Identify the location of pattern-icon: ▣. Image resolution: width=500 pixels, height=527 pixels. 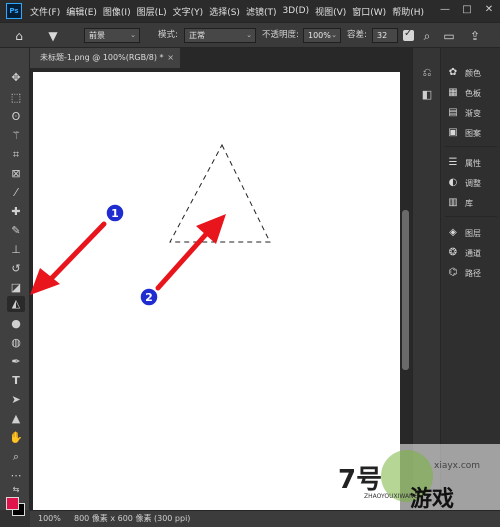
(453, 132).